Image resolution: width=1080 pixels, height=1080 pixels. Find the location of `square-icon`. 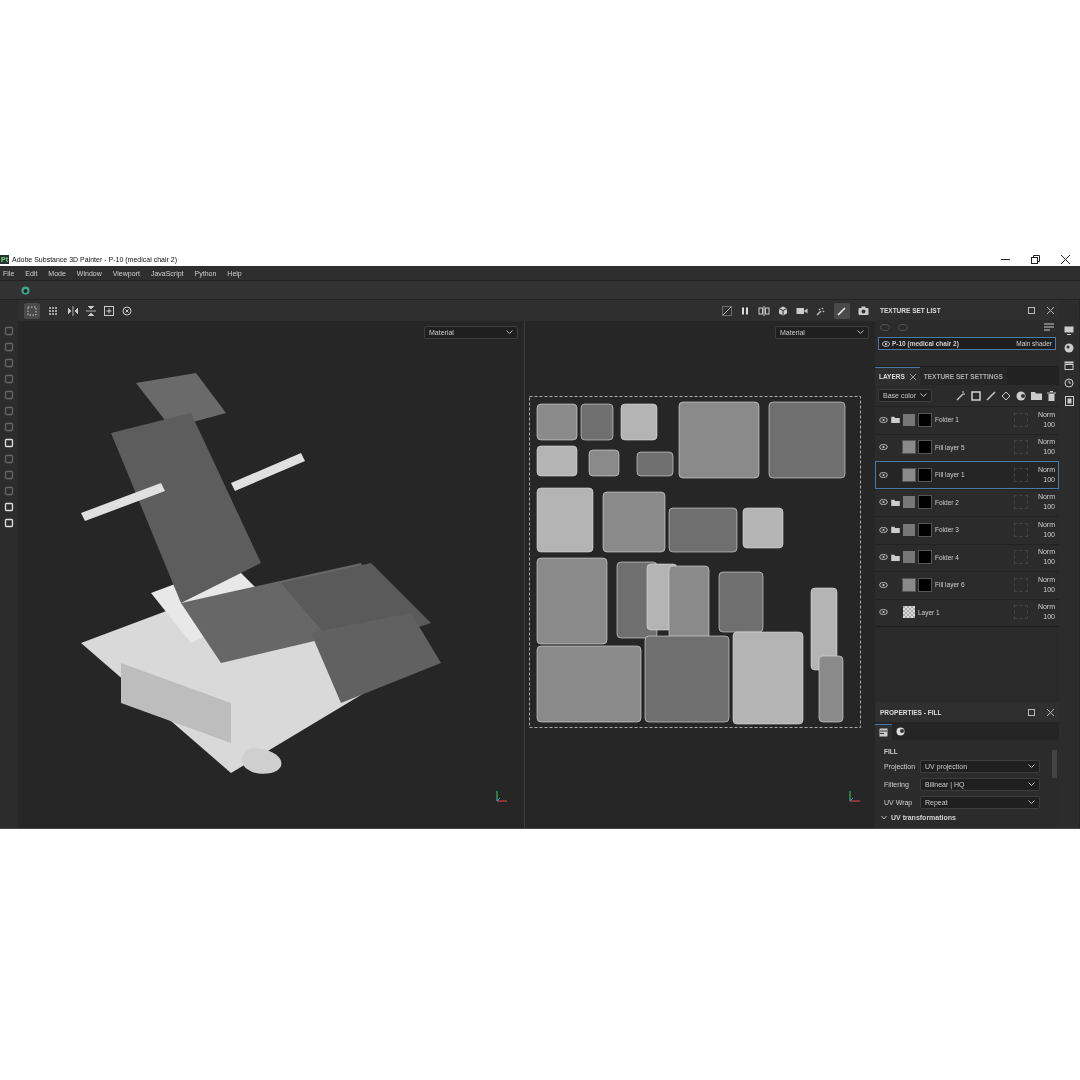

square-icon is located at coordinates (9, 491).